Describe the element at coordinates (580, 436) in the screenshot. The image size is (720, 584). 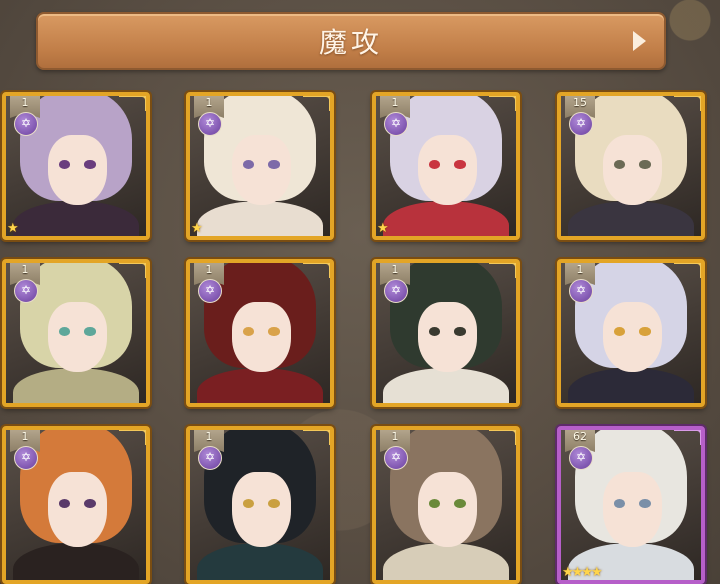
I see `level-text: 62` at that location.